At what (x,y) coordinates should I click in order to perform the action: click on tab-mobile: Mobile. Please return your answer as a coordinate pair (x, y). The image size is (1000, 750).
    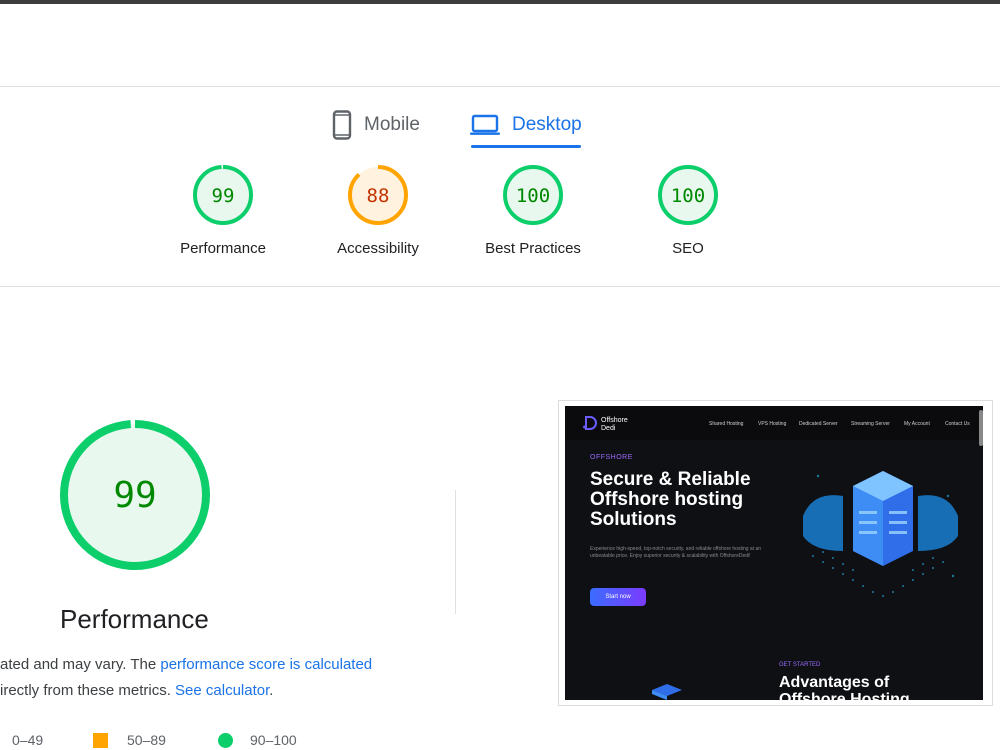
    Looking at the image, I should click on (376, 125).